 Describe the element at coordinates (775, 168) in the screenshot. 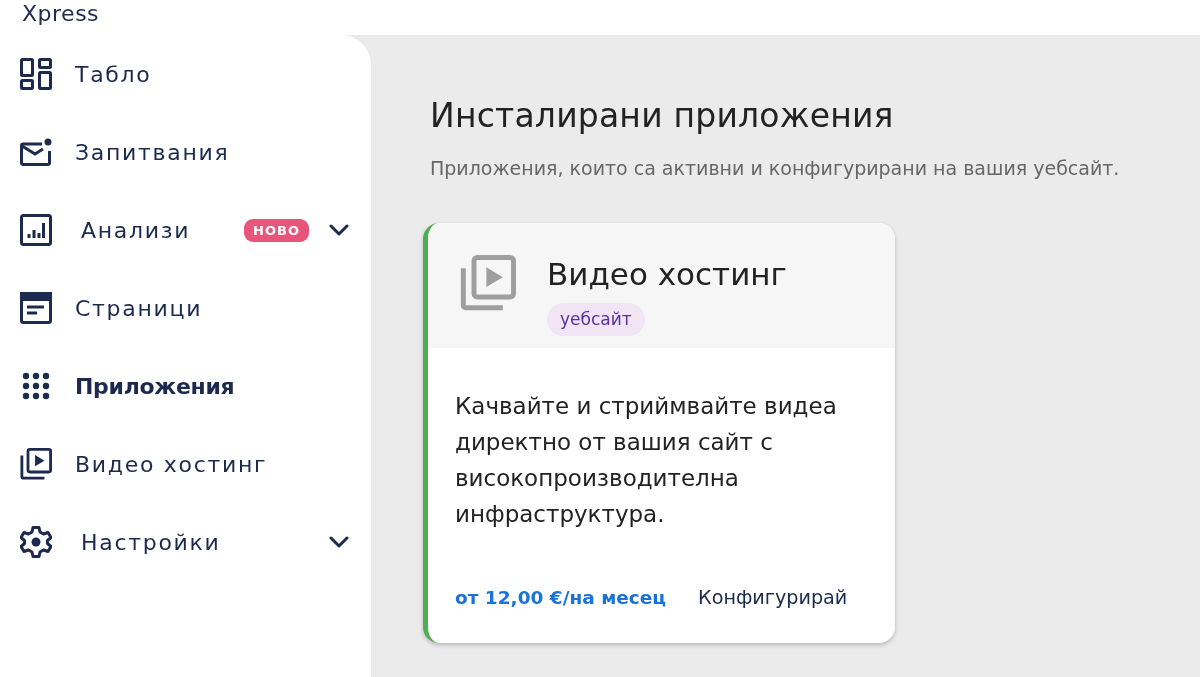

I see `page-subtitle: Приложения, които са активни и конфигурирани на вашия уебсайт.` at that location.